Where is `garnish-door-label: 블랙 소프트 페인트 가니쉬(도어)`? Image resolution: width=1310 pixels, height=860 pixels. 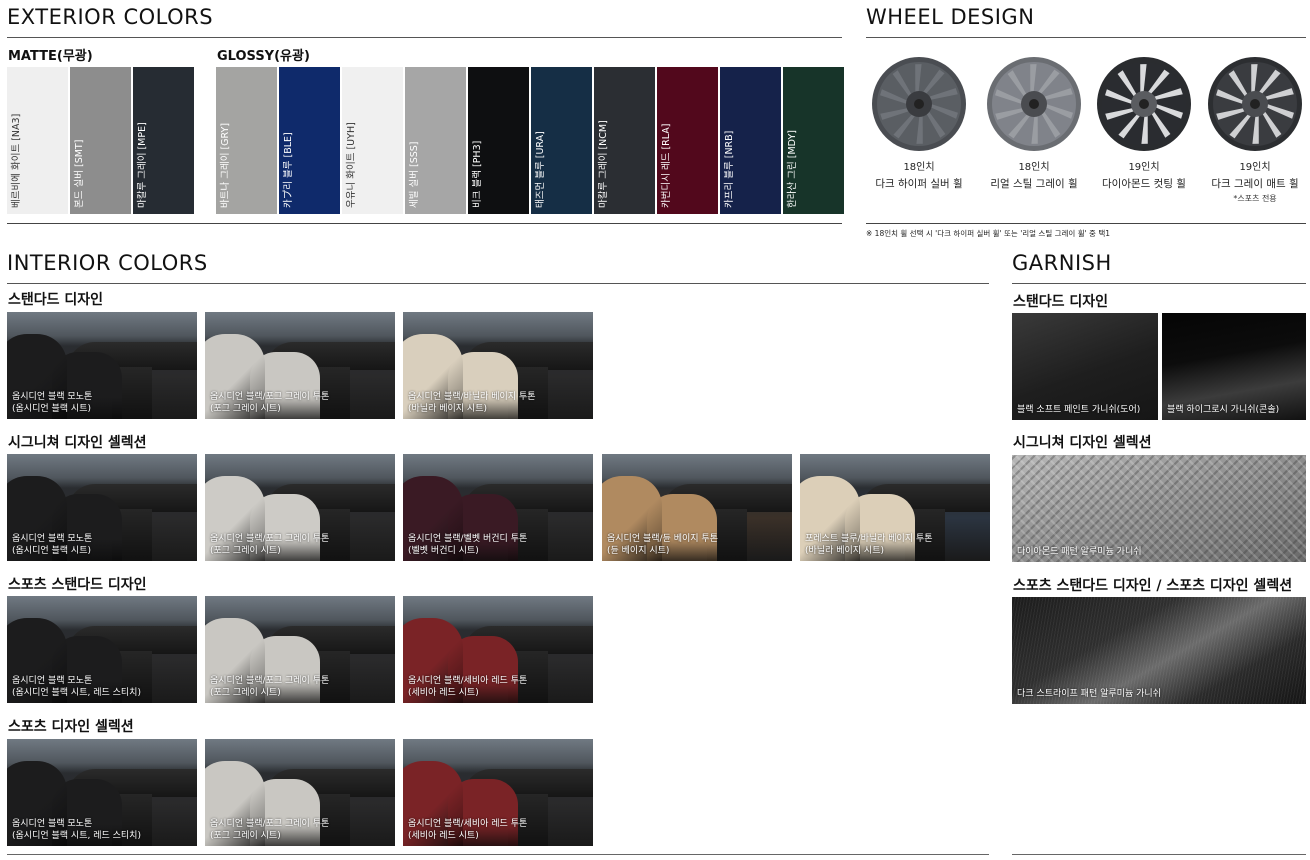
garnish-door-label: 블랙 소프트 페인트 가니쉬(도어) is located at coordinates (1079, 410).